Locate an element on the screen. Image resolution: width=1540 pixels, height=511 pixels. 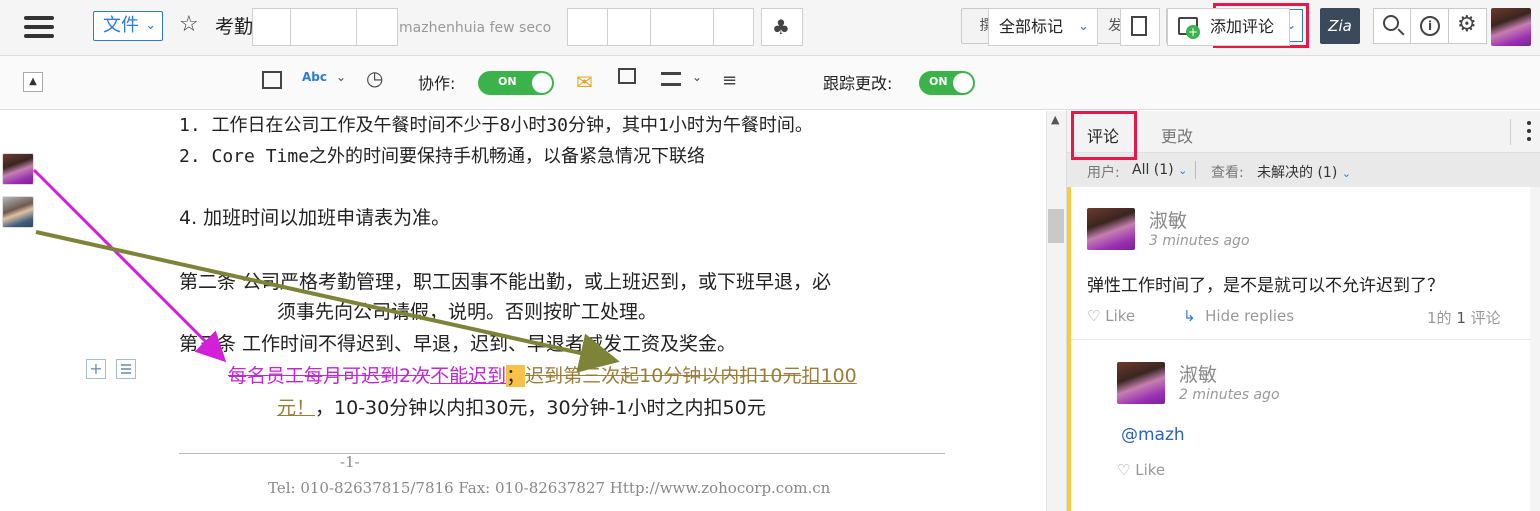
star-icon: ☆ is located at coordinates (189, 24).